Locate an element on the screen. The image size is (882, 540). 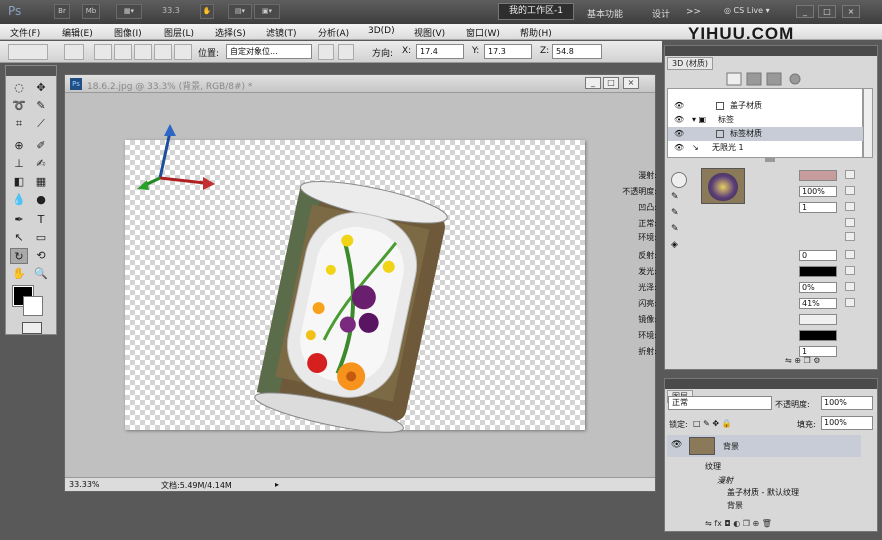
workspace-more: >> is located at coordinates (693, 12).